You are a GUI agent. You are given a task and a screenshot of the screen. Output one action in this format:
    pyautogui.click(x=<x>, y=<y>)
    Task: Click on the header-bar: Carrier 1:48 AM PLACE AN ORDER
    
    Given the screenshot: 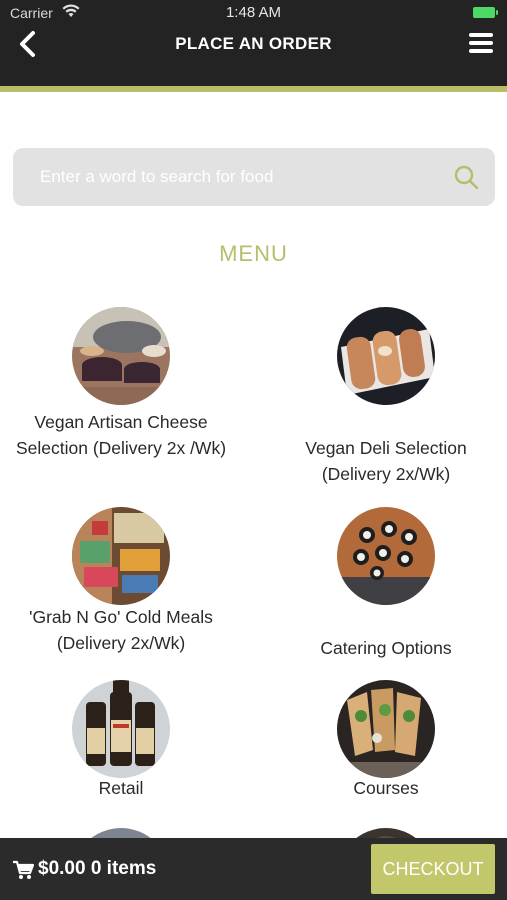 What is the action you would take?
    pyautogui.click(x=253, y=44)
    